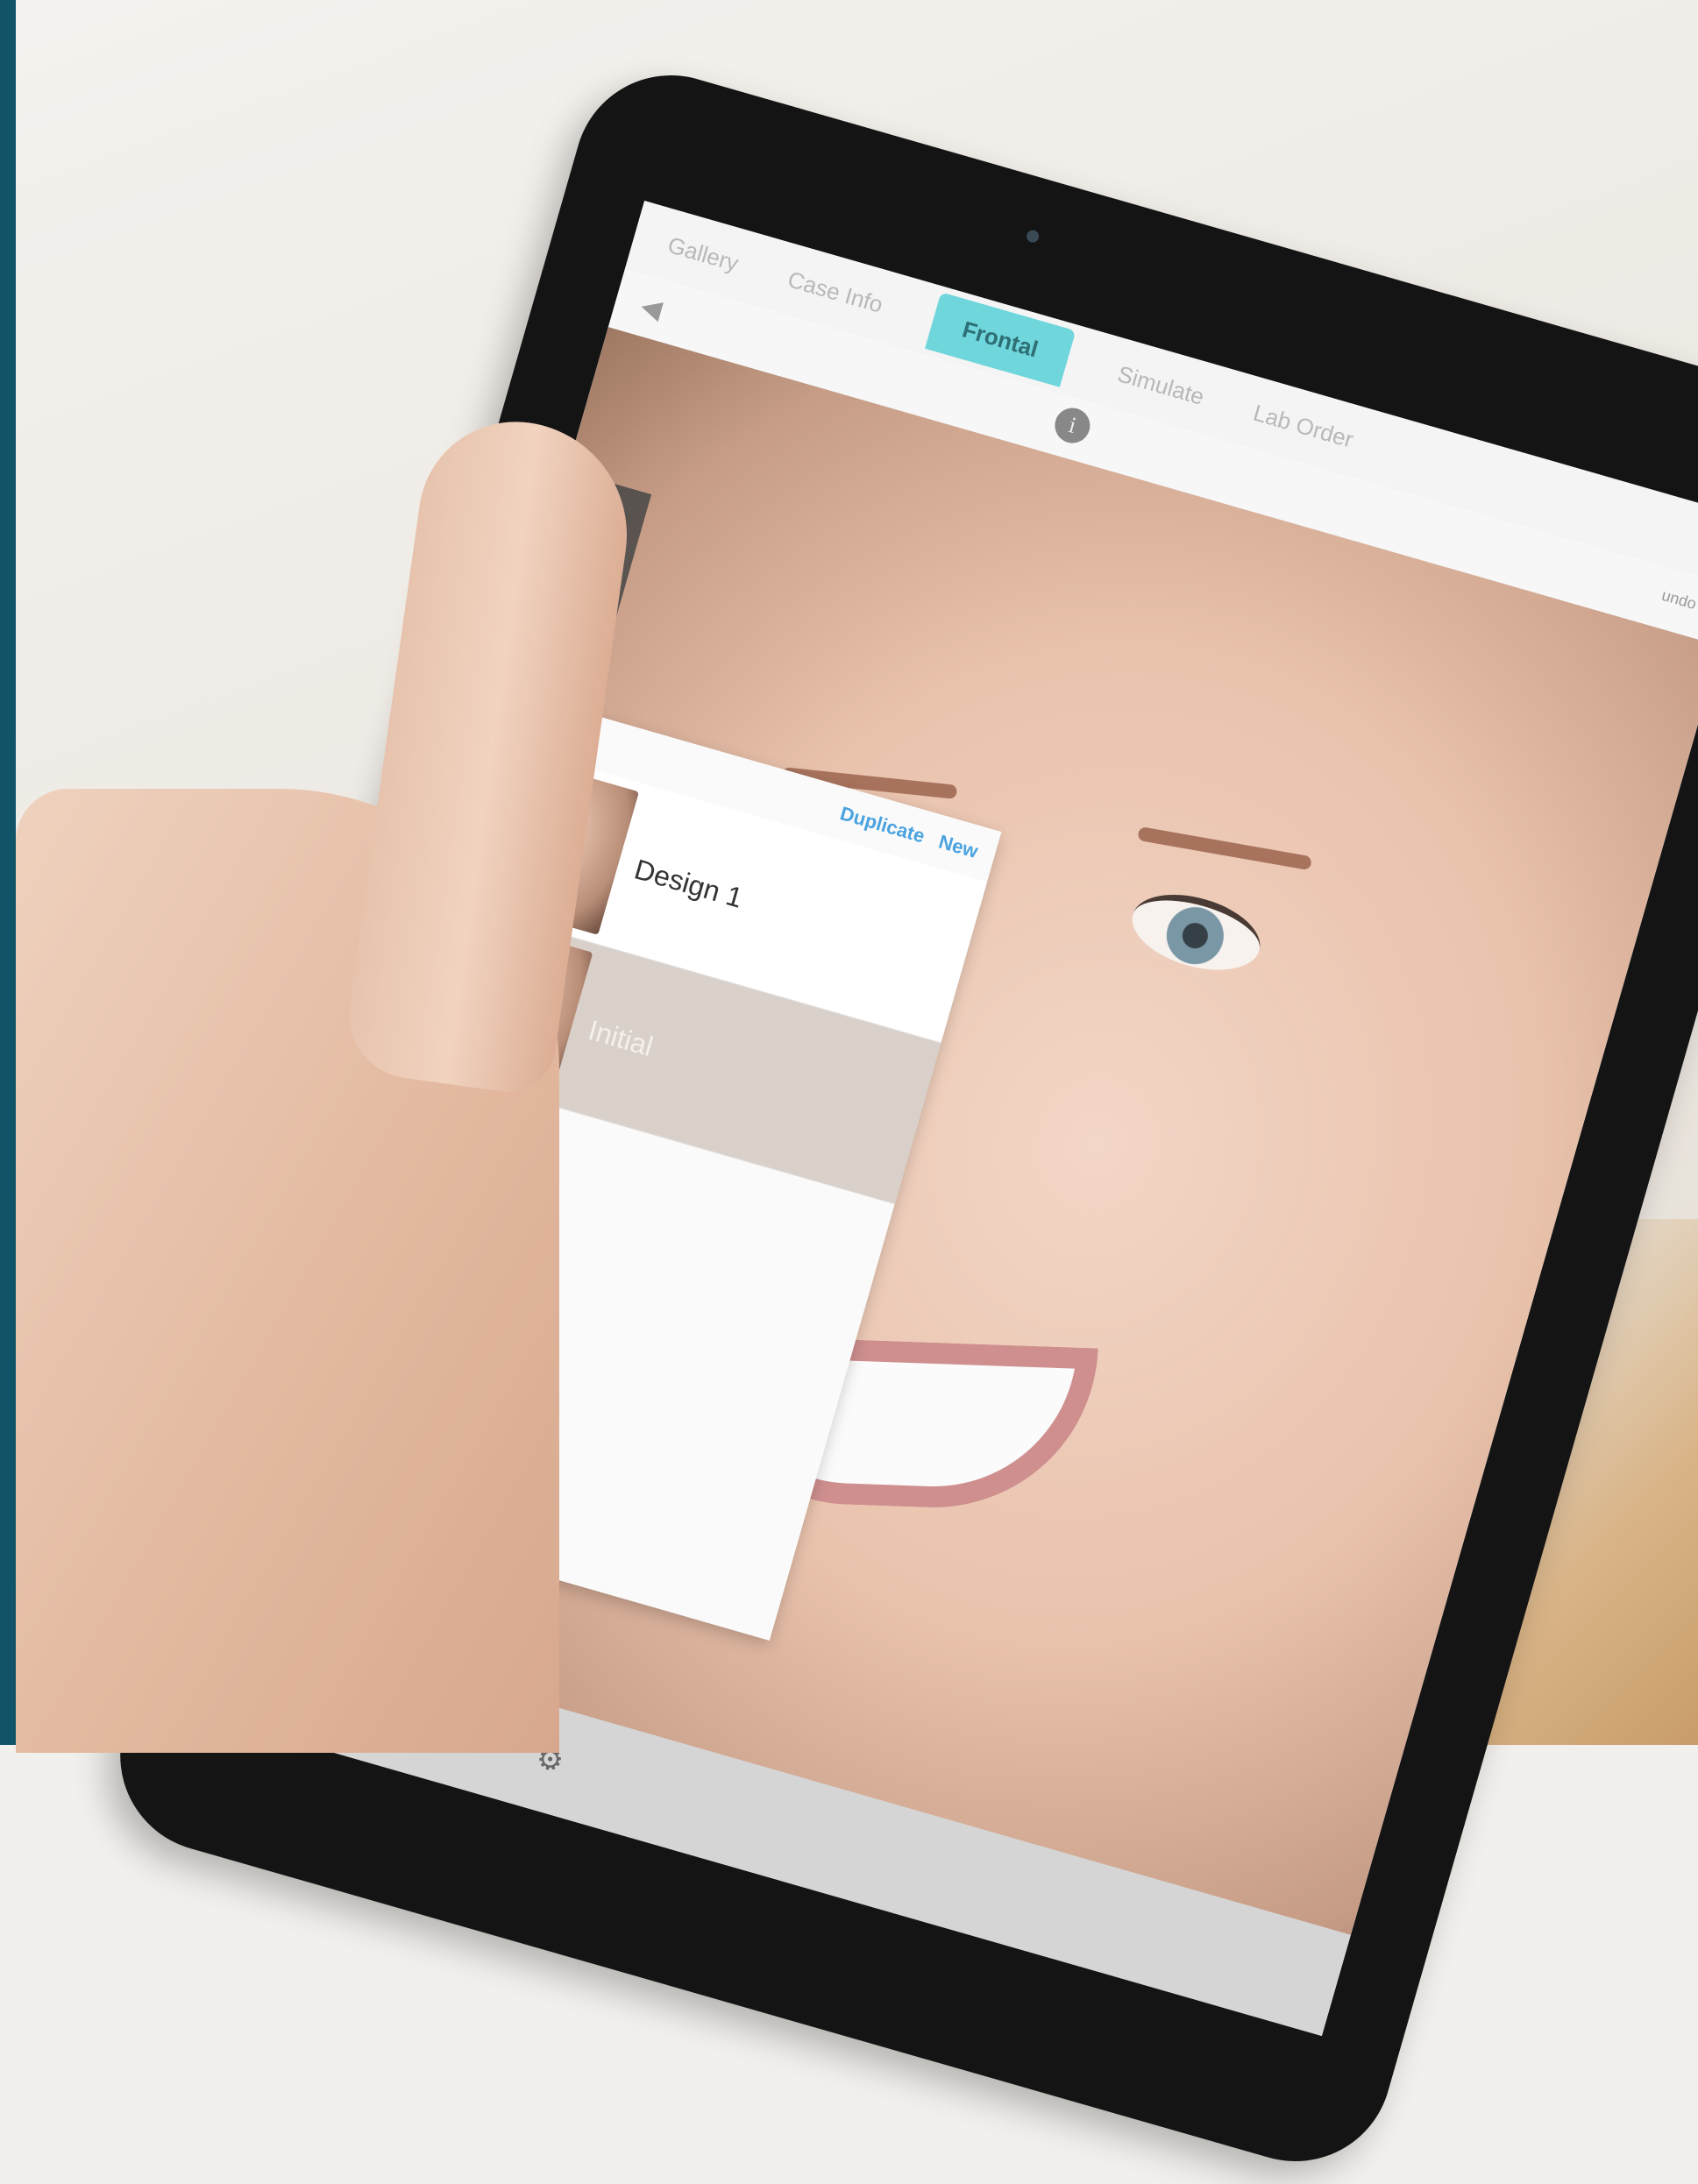 This screenshot has width=1698, height=2184. Describe the element at coordinates (1678, 599) in the screenshot. I see `undo-button: undo` at that location.